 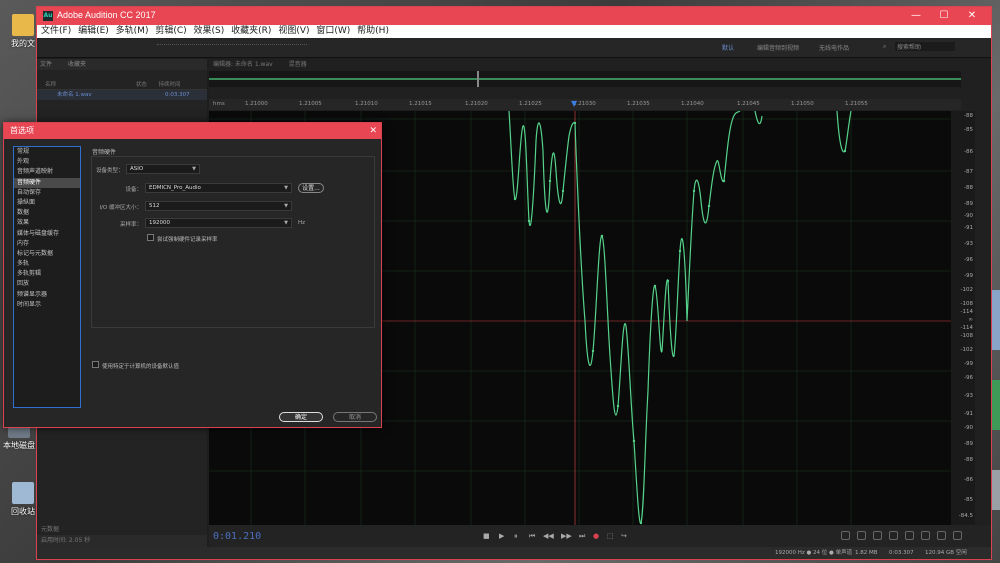 What do you see at coordinates (50, 85) in the screenshot?
I see `column-name: 名称` at bounding box center [50, 85].